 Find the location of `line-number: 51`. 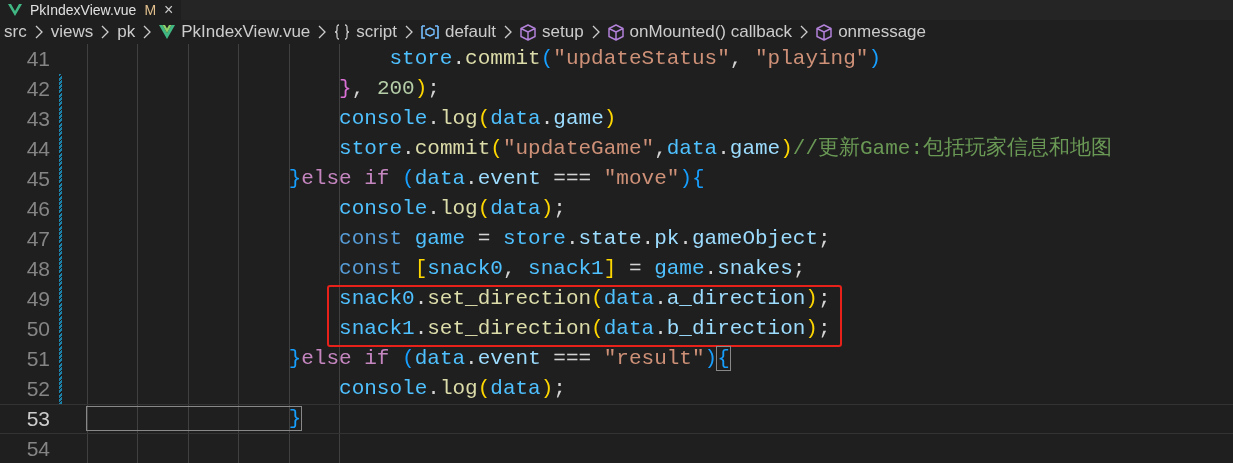

line-number: 51 is located at coordinates (37, 359).